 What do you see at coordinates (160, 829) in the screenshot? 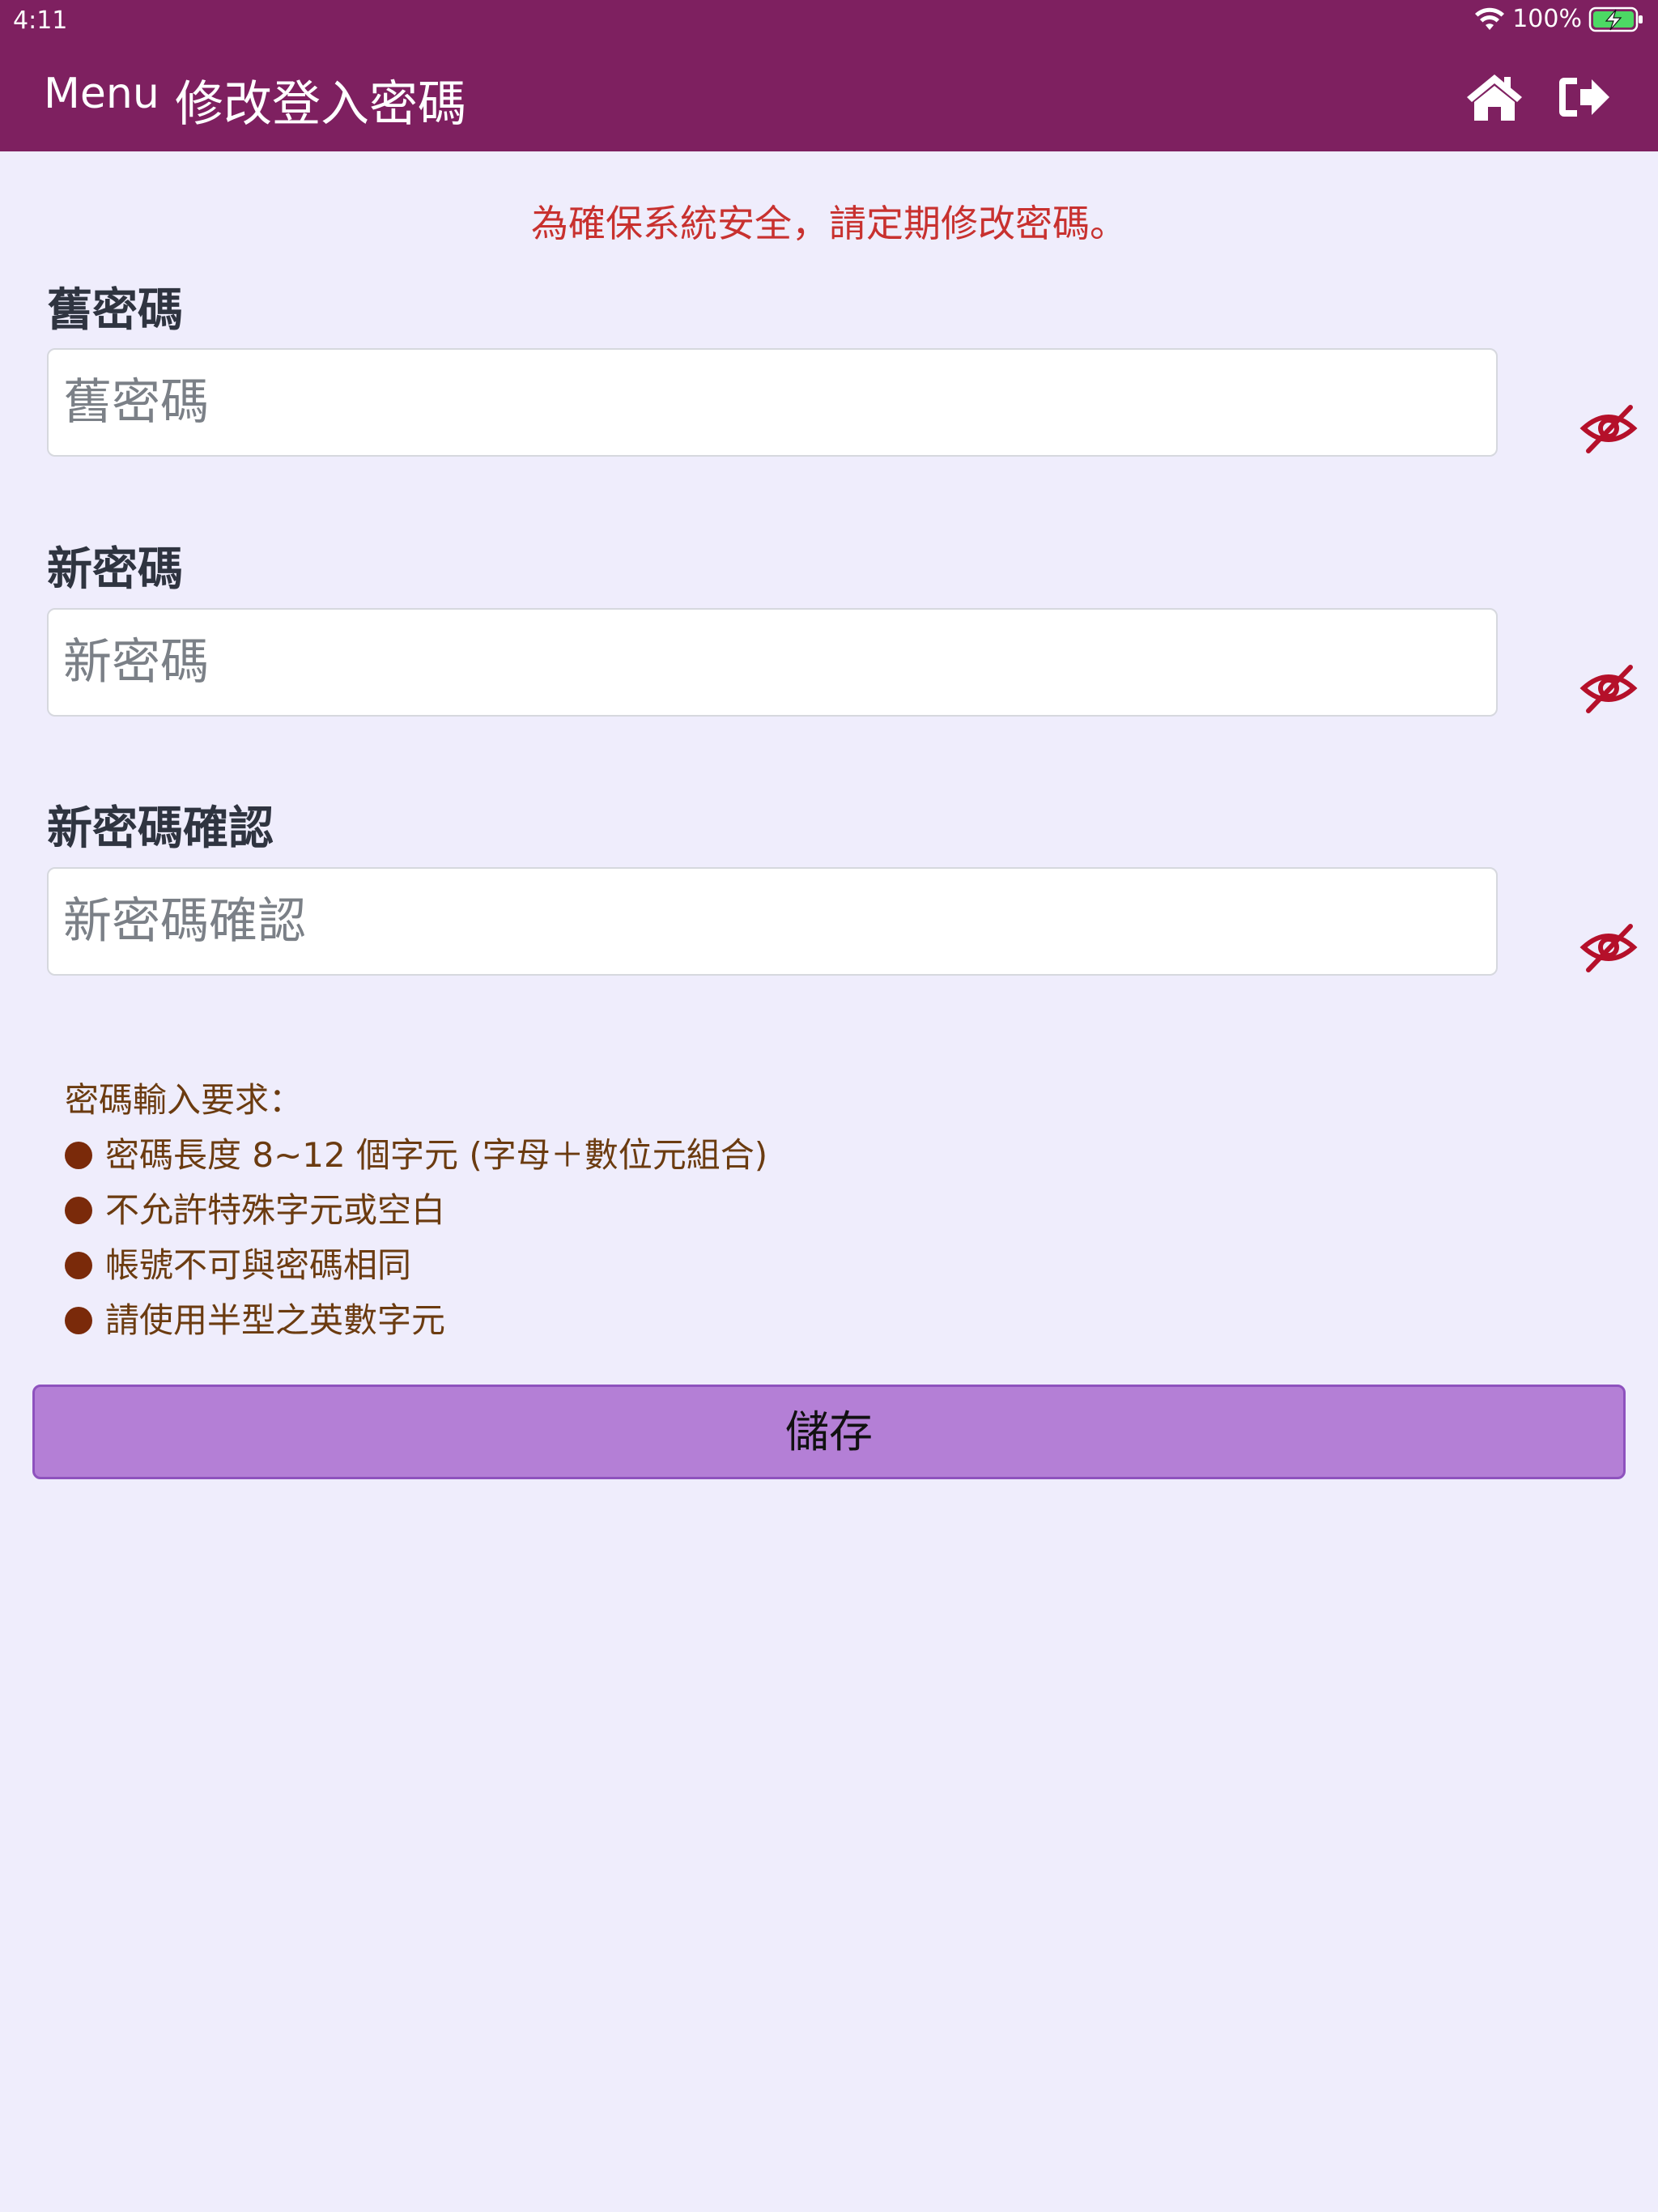
I see `confirm-password-label: 新密碼確認` at bounding box center [160, 829].